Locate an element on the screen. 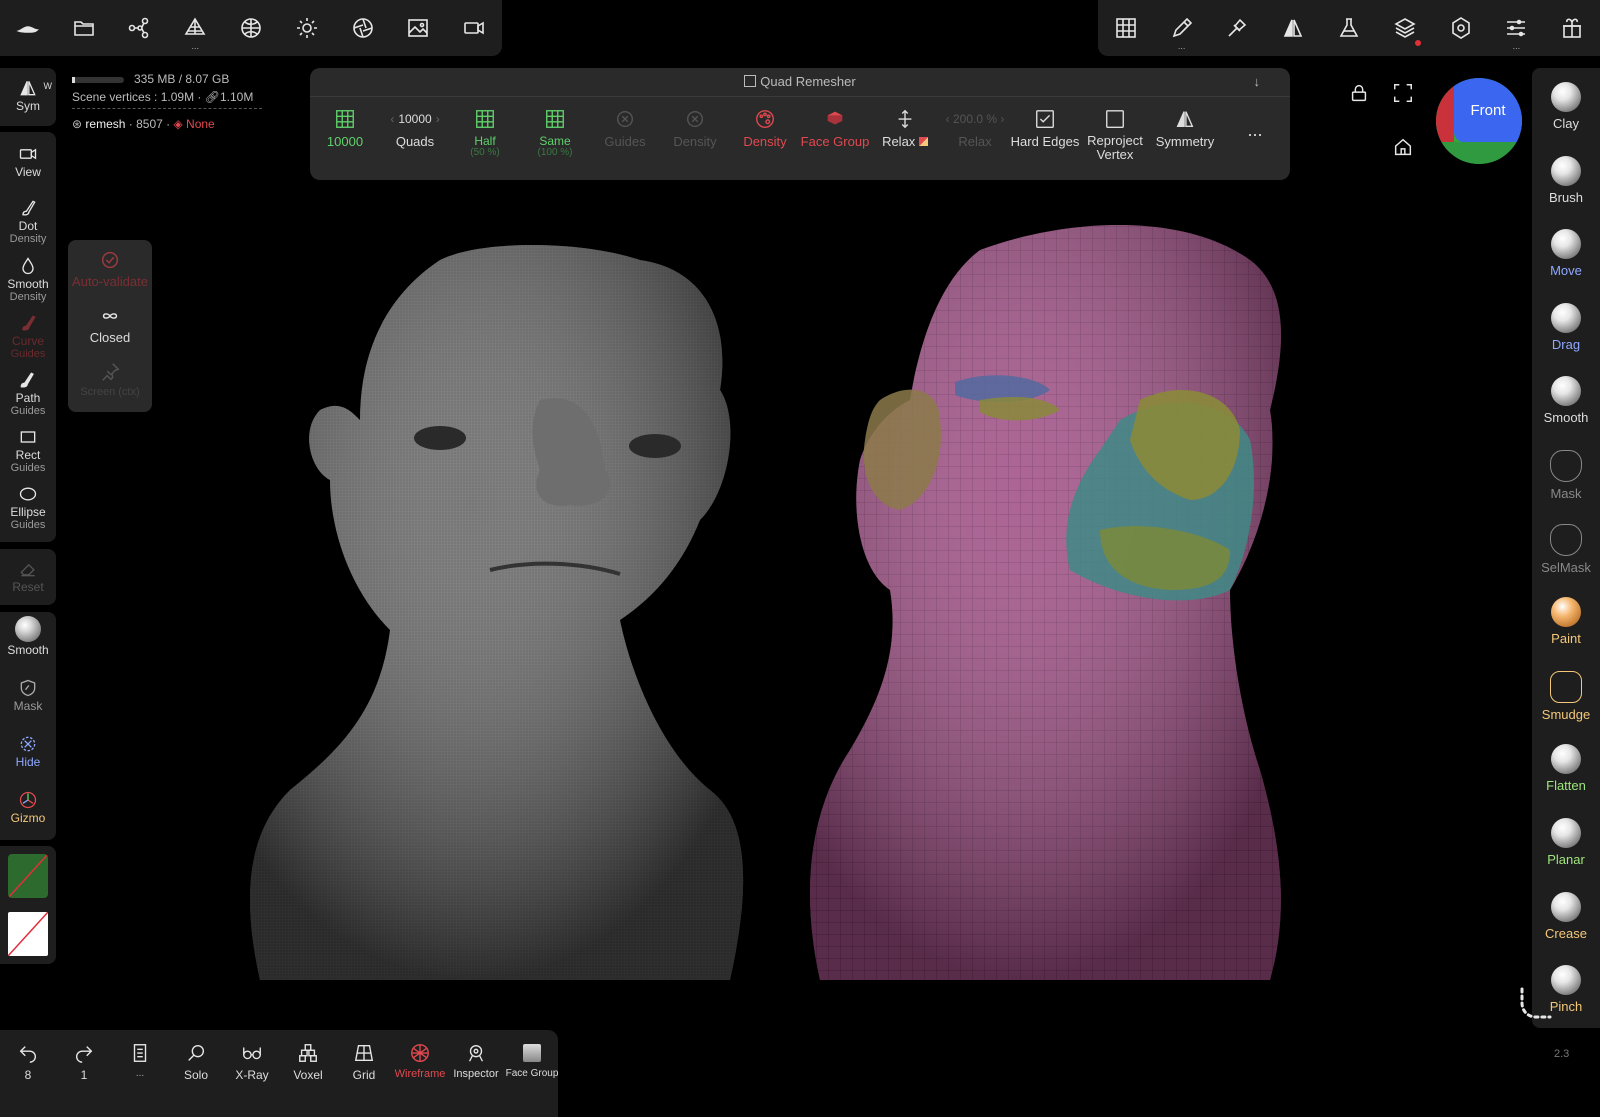  quads-increase-icon: › is located at coordinates (438, 119).